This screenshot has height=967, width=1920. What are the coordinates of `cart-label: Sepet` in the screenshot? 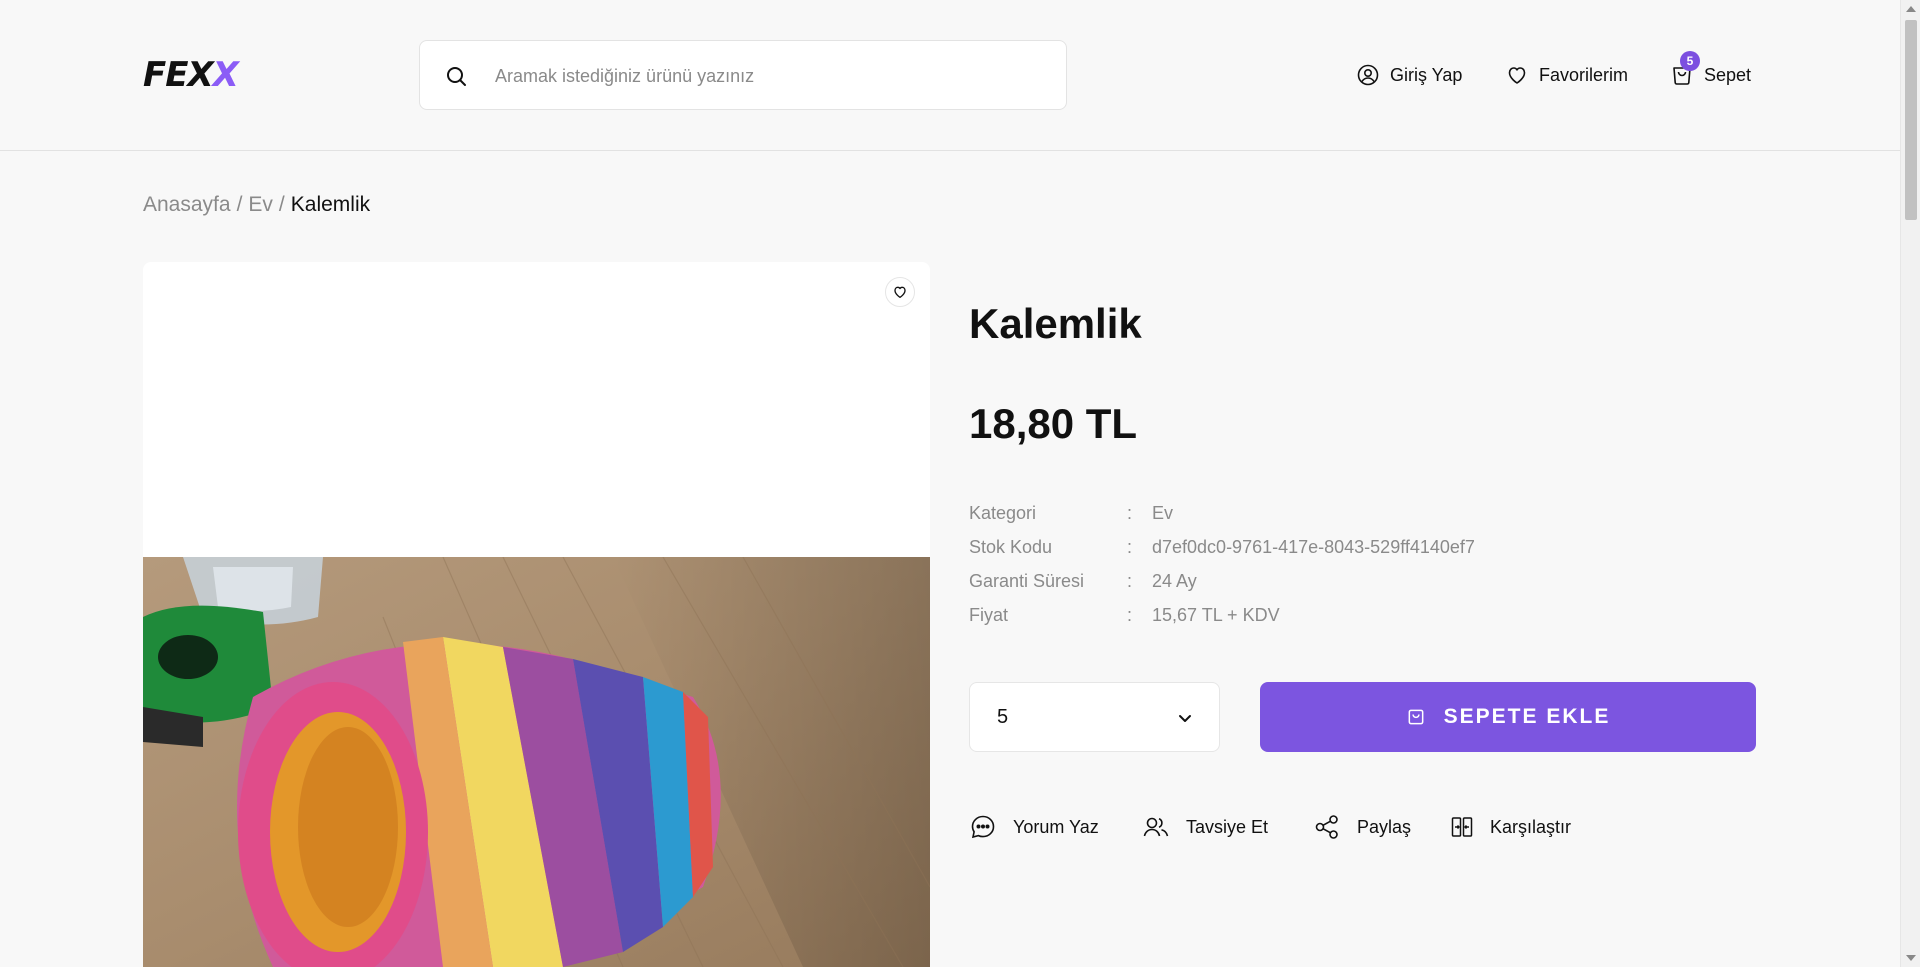 It's located at (1728, 74).